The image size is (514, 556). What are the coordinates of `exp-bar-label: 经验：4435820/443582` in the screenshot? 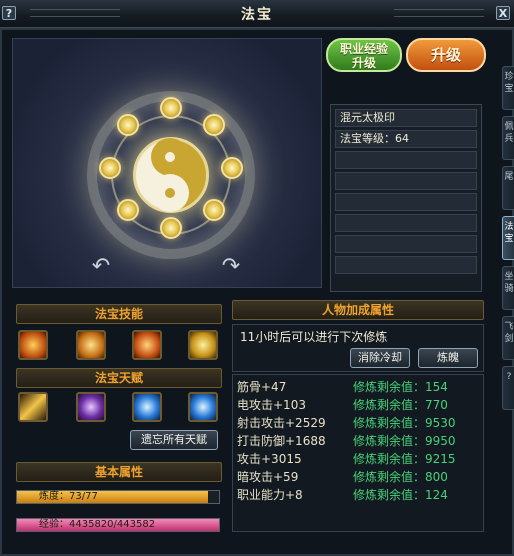 It's located at (97, 524).